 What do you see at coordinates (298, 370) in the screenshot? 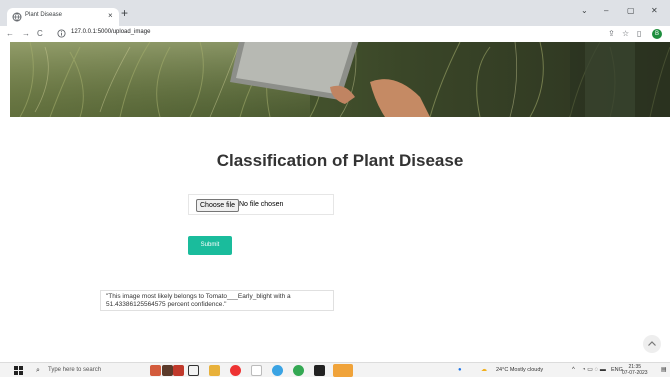
I see `chrome-icon` at bounding box center [298, 370].